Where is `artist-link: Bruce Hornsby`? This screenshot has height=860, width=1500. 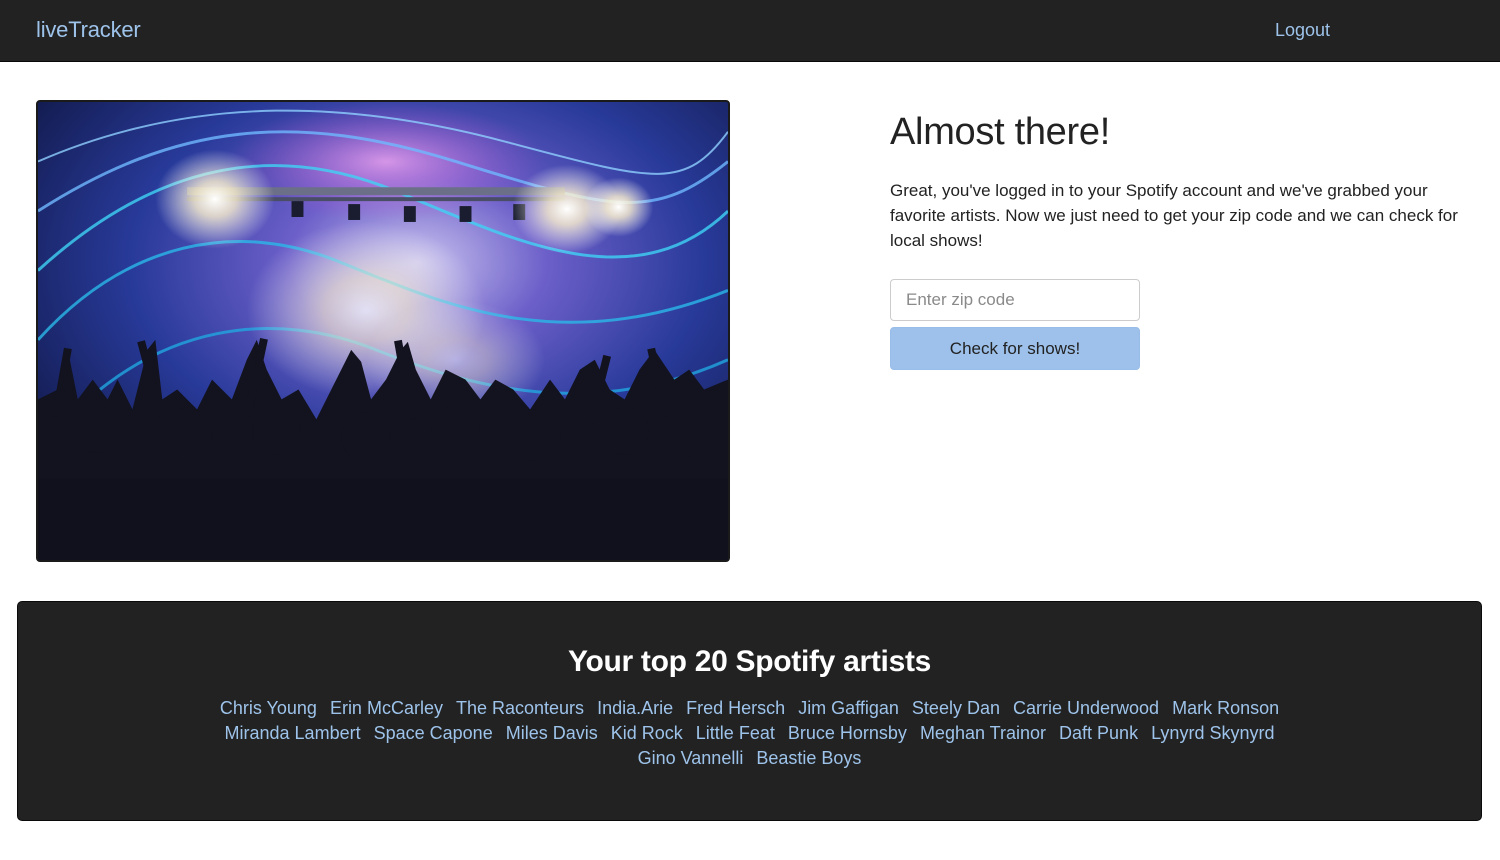
artist-link: Bruce Hornsby is located at coordinates (847, 733).